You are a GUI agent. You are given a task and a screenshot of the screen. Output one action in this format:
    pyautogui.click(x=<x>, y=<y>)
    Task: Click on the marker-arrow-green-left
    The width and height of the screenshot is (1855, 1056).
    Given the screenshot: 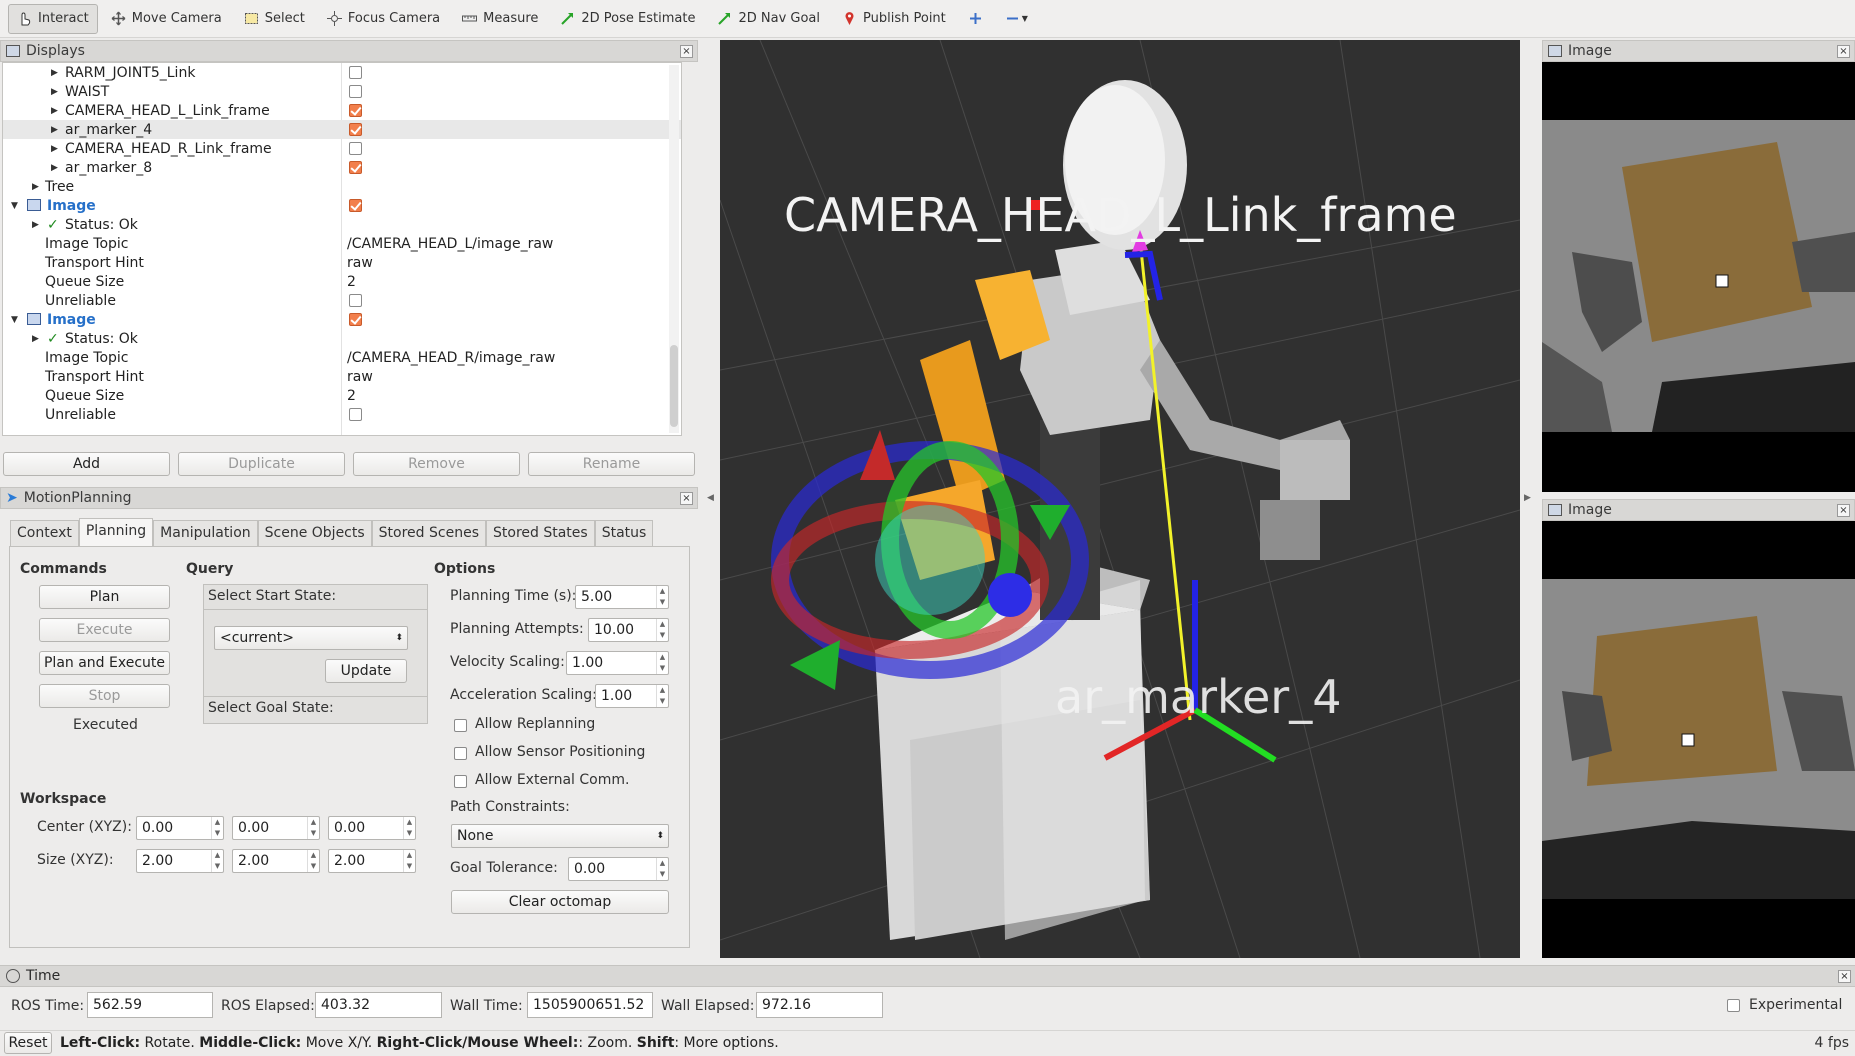 What is the action you would take?
    pyautogui.click(x=815, y=665)
    